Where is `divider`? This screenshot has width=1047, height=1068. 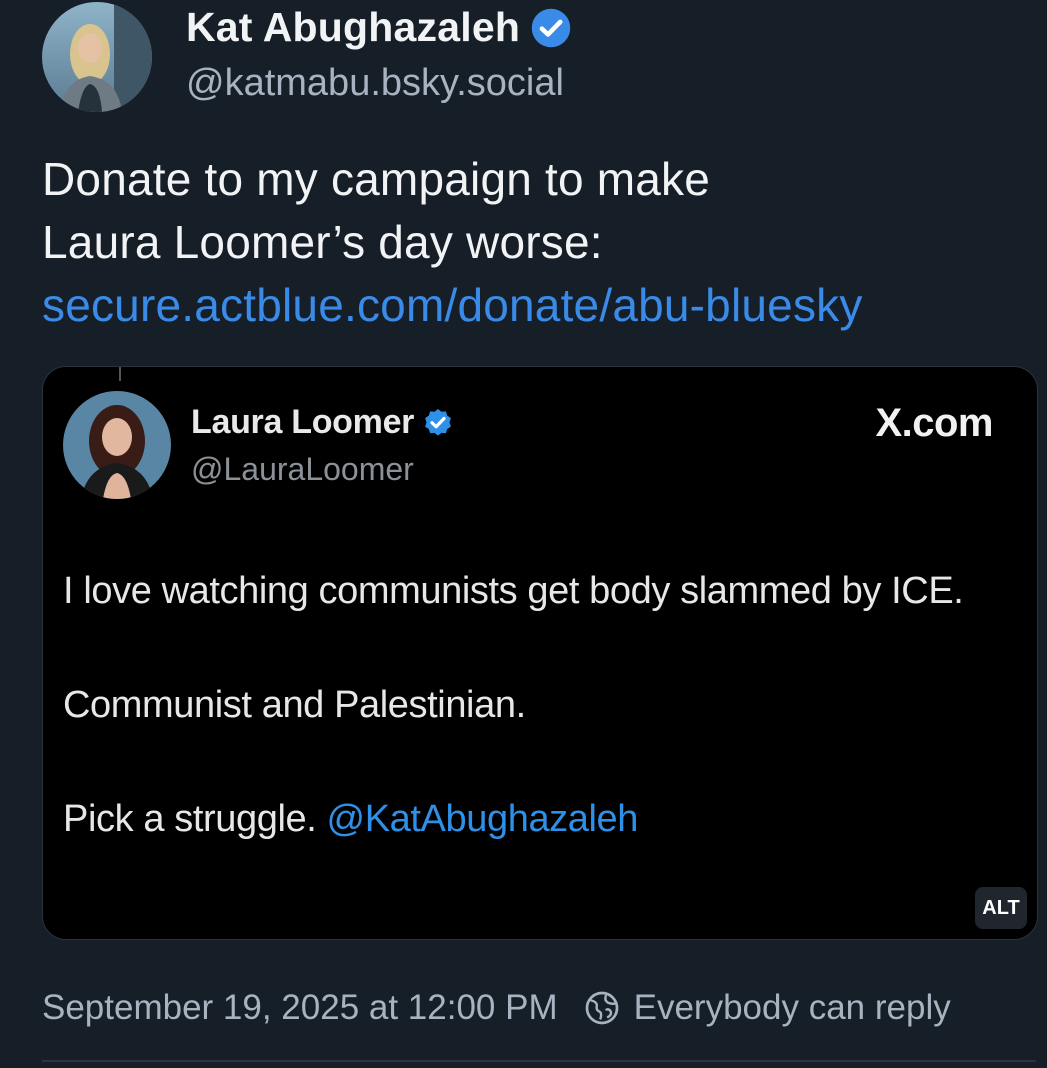 divider is located at coordinates (539, 1061).